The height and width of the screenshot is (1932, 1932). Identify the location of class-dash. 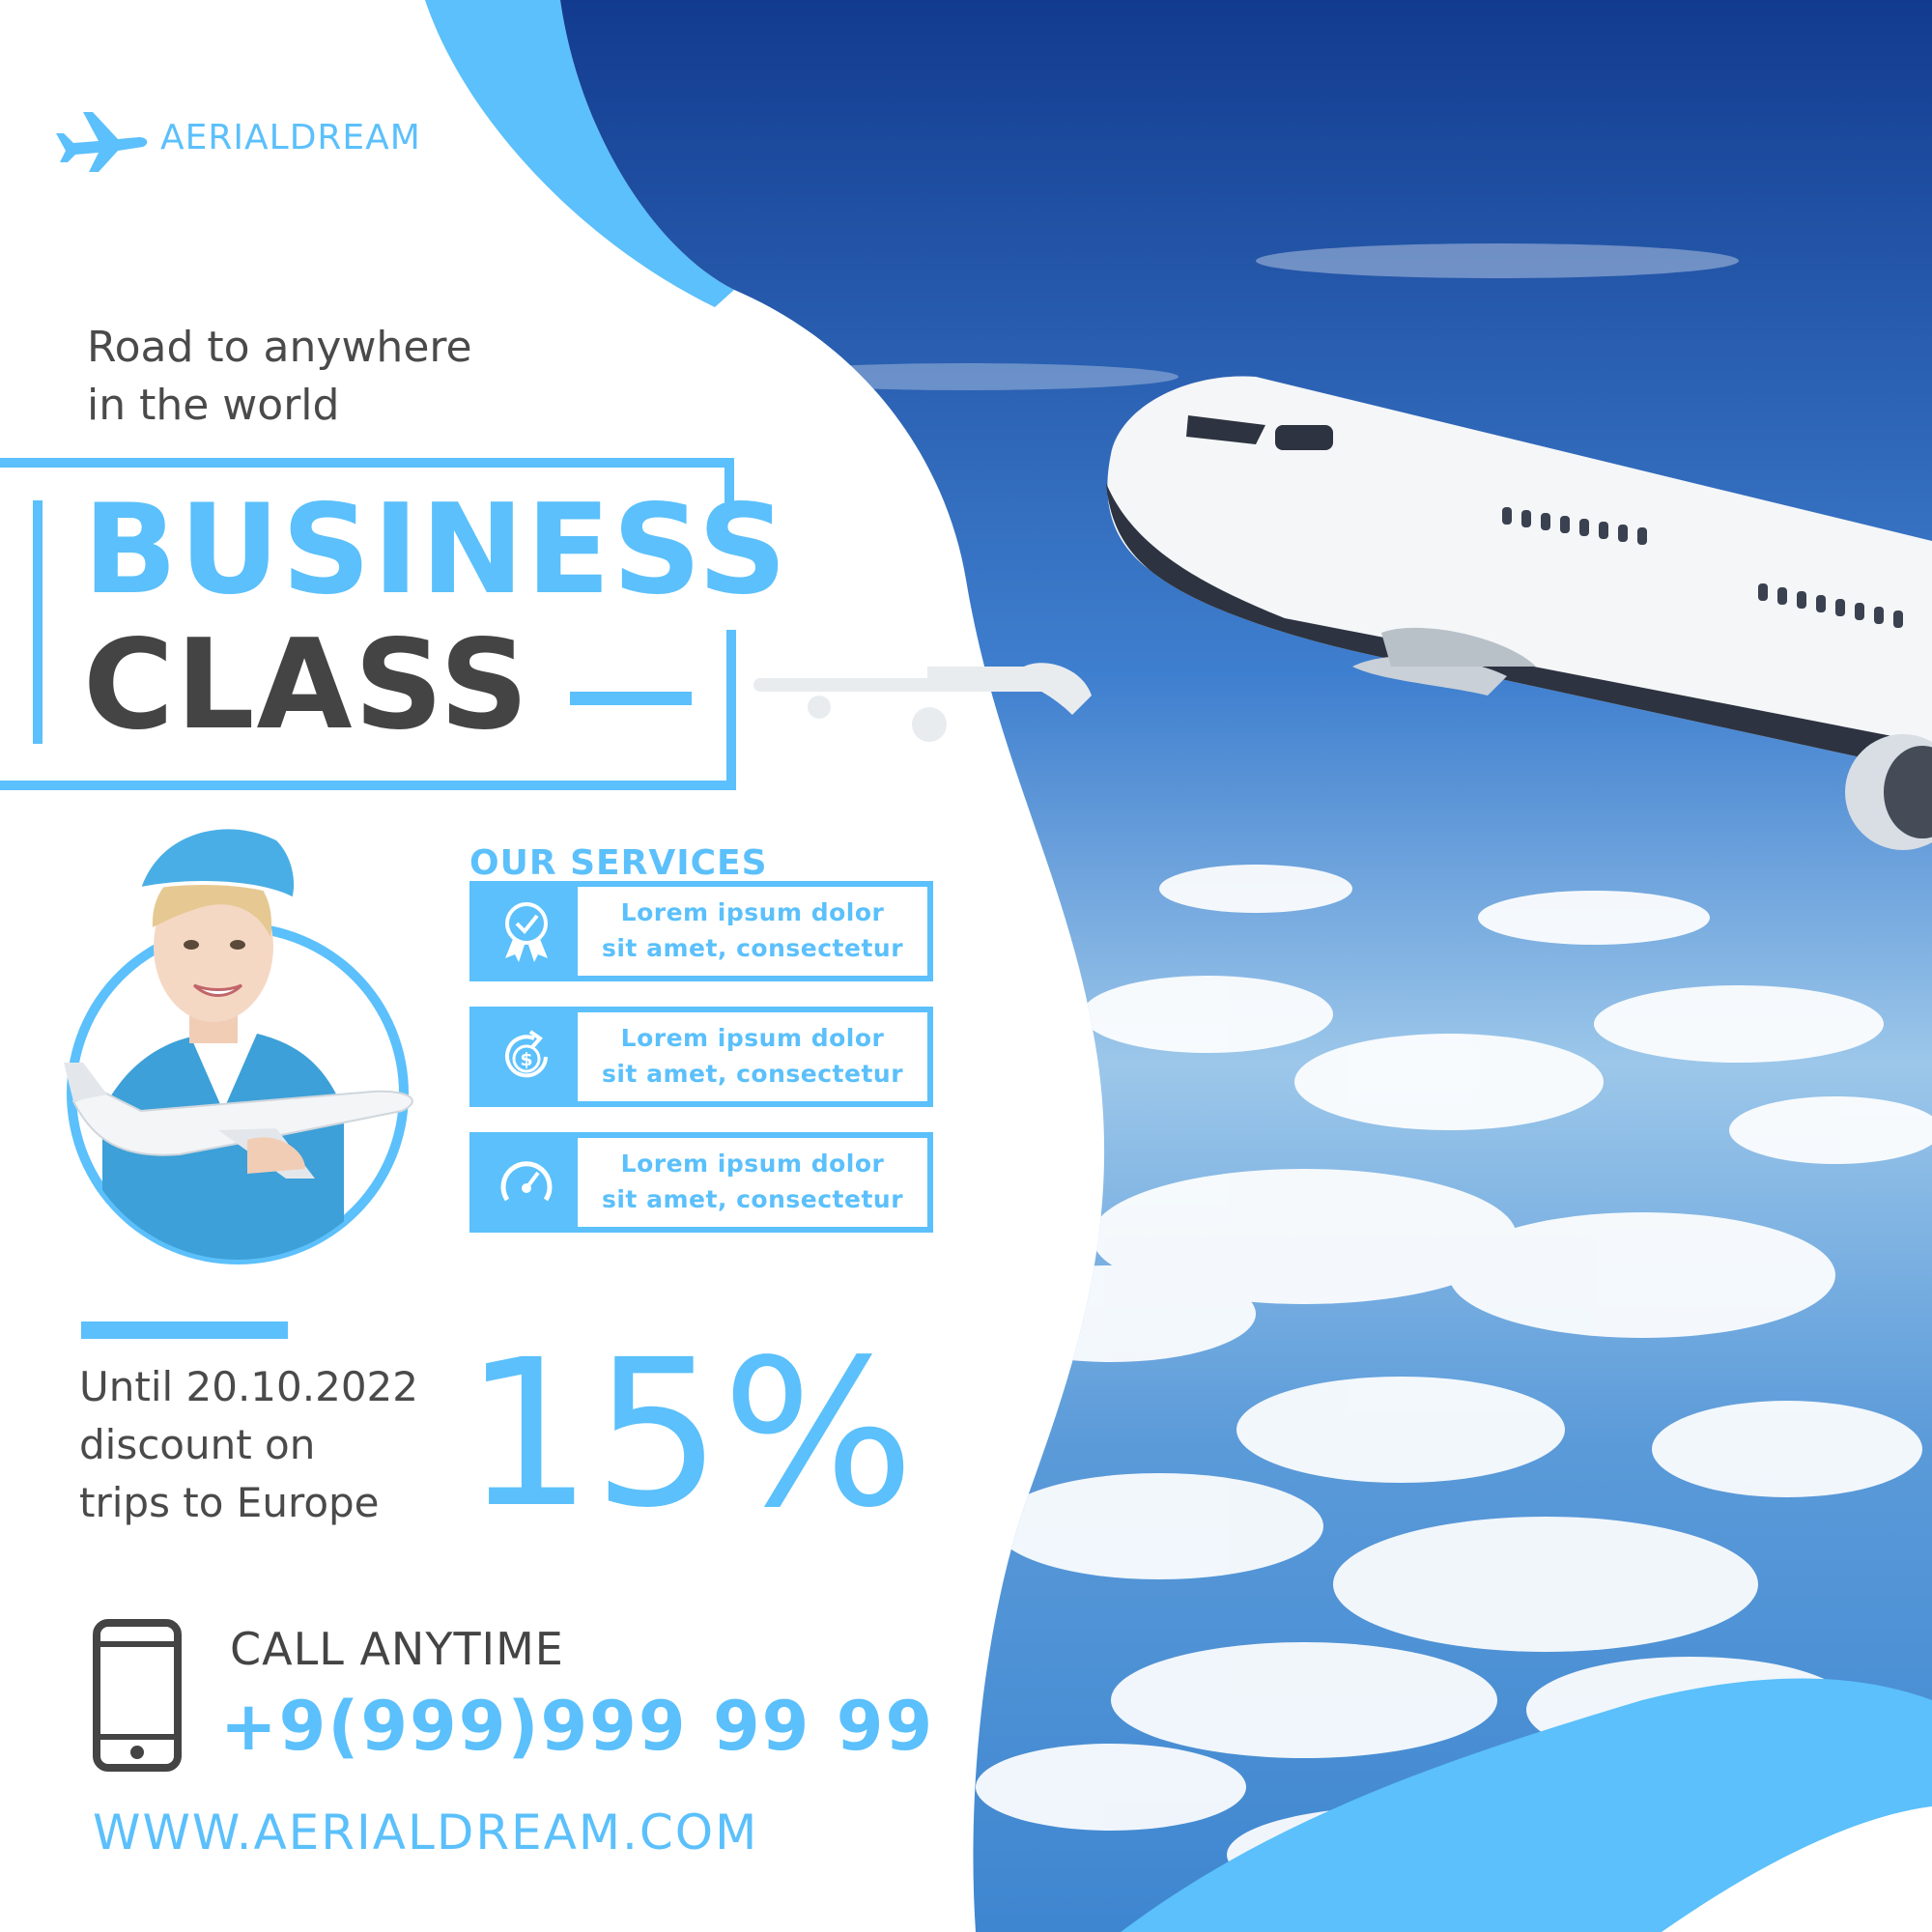
(631, 698).